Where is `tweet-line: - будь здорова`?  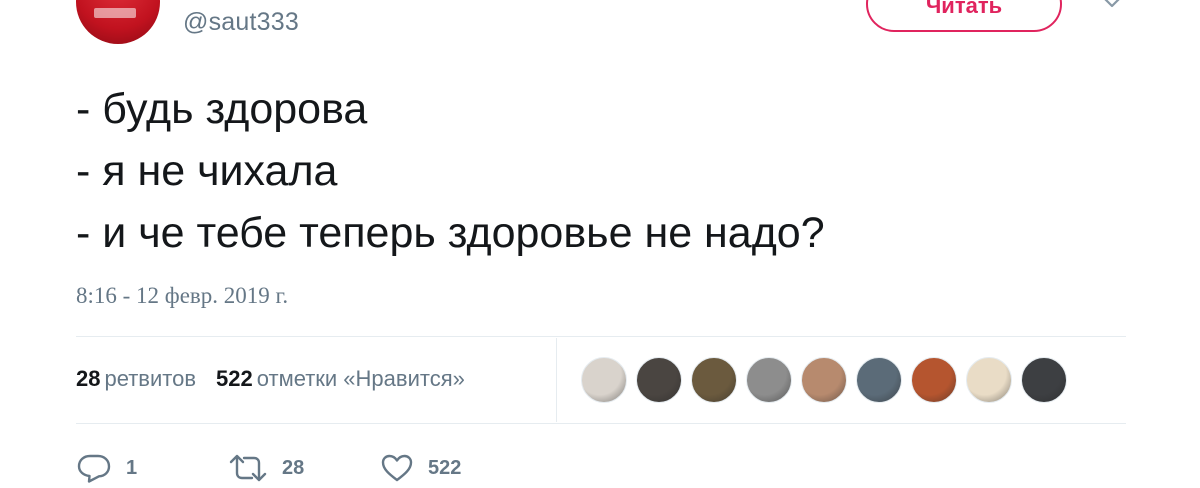
tweet-line: - будь здорова is located at coordinates (222, 109).